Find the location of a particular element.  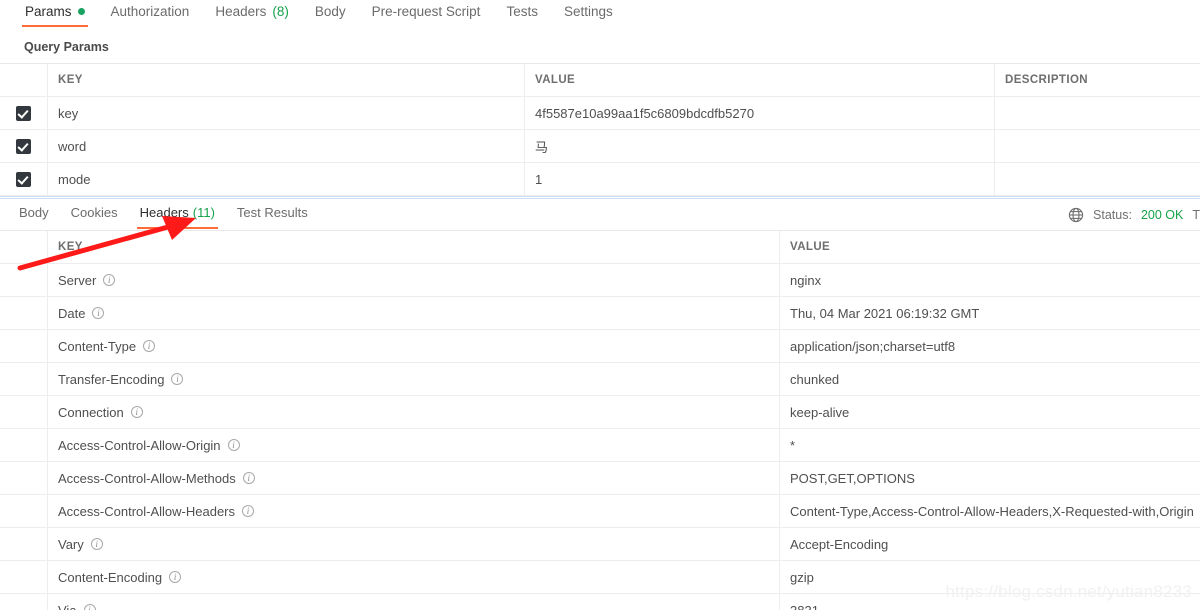

response-header-value: keep-alive is located at coordinates (820, 412).